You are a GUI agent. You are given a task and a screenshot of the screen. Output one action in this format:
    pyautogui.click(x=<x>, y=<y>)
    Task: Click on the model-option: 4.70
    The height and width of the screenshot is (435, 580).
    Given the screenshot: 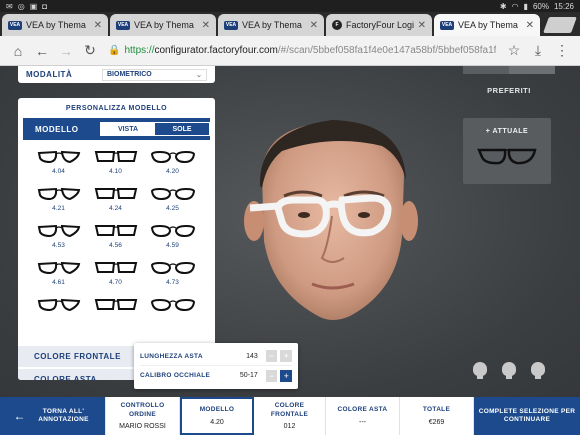 What is the action you would take?
    pyautogui.click(x=115, y=278)
    